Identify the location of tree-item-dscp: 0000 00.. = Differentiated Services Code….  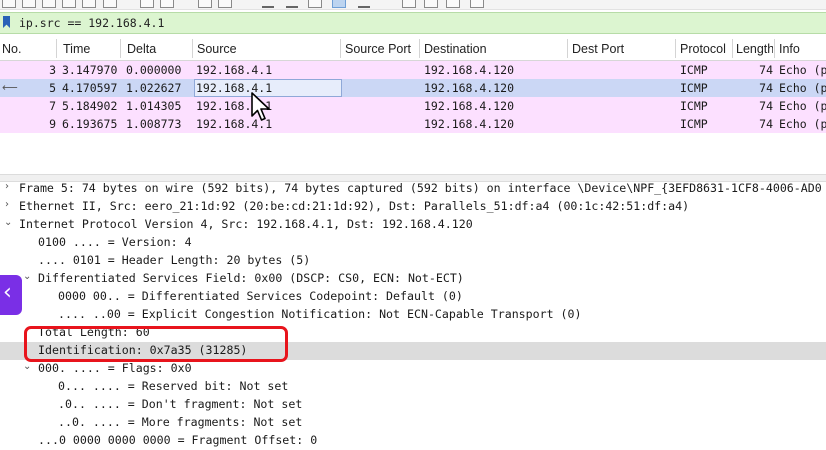
(413, 297).